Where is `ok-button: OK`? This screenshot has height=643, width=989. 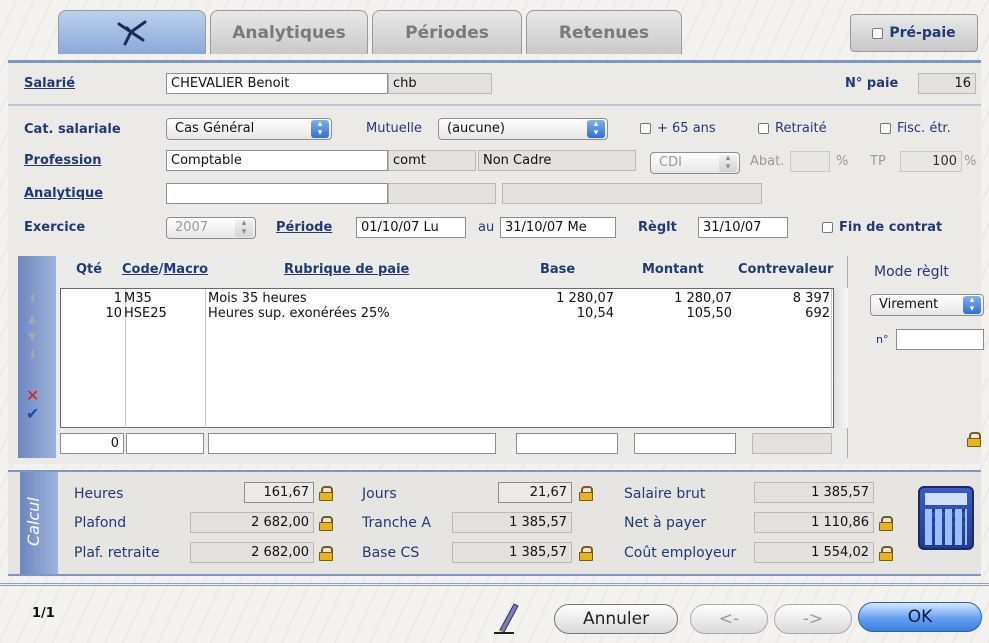
ok-button: OK is located at coordinates (920, 617).